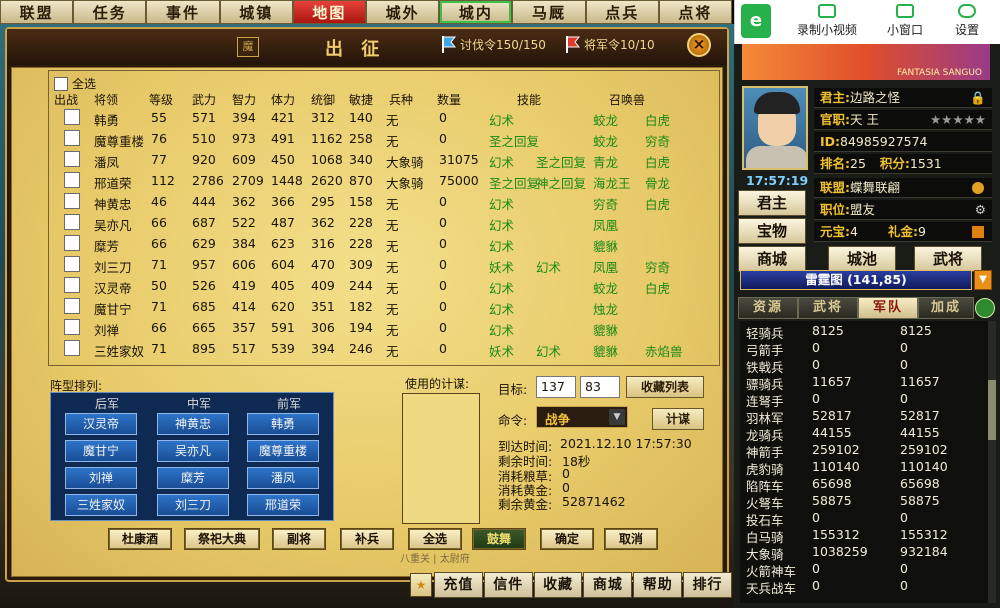 This screenshot has height=608, width=1000. Describe the element at coordinates (768, 308) in the screenshot. I see `tab-resources: 资源` at that location.